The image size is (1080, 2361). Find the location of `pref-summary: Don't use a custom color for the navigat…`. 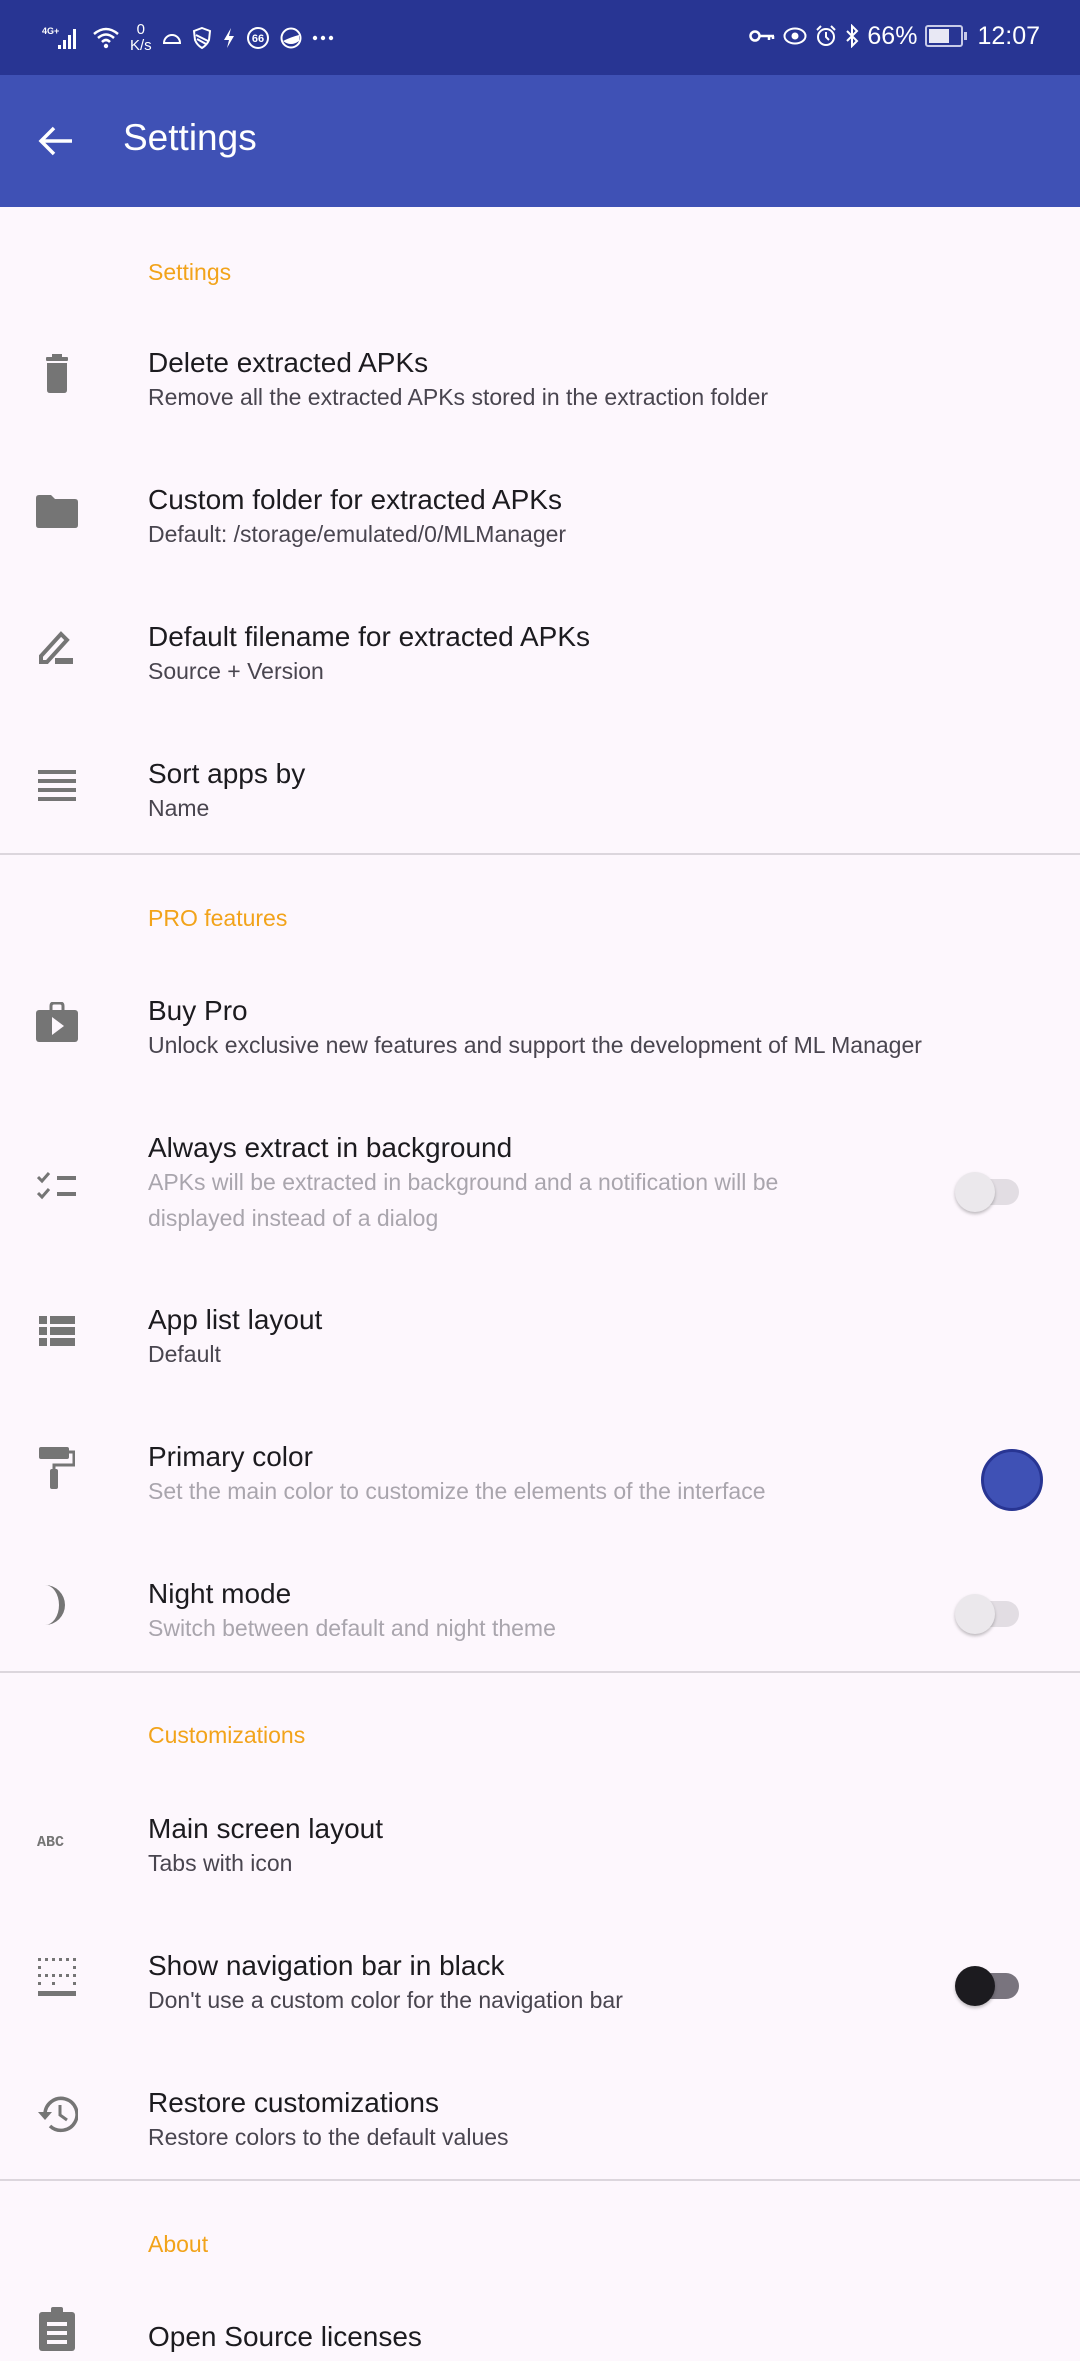

pref-summary: Don't use a custom color for the navigat… is located at coordinates (385, 2000).